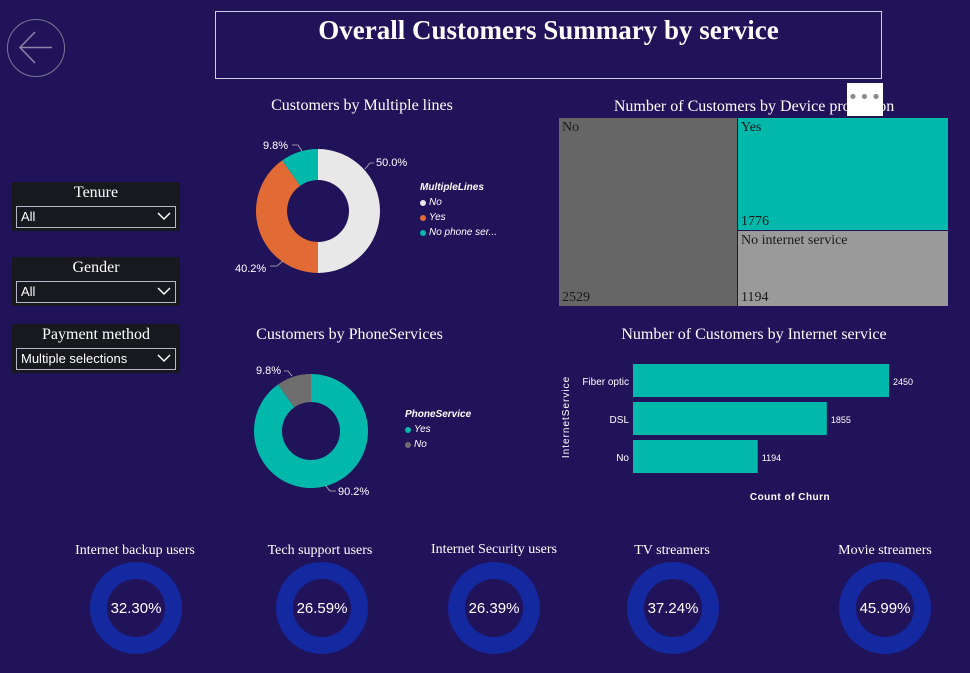 The width and height of the screenshot is (970, 673). What do you see at coordinates (620, 420) in the screenshot?
I see `category-label: DSL` at bounding box center [620, 420].